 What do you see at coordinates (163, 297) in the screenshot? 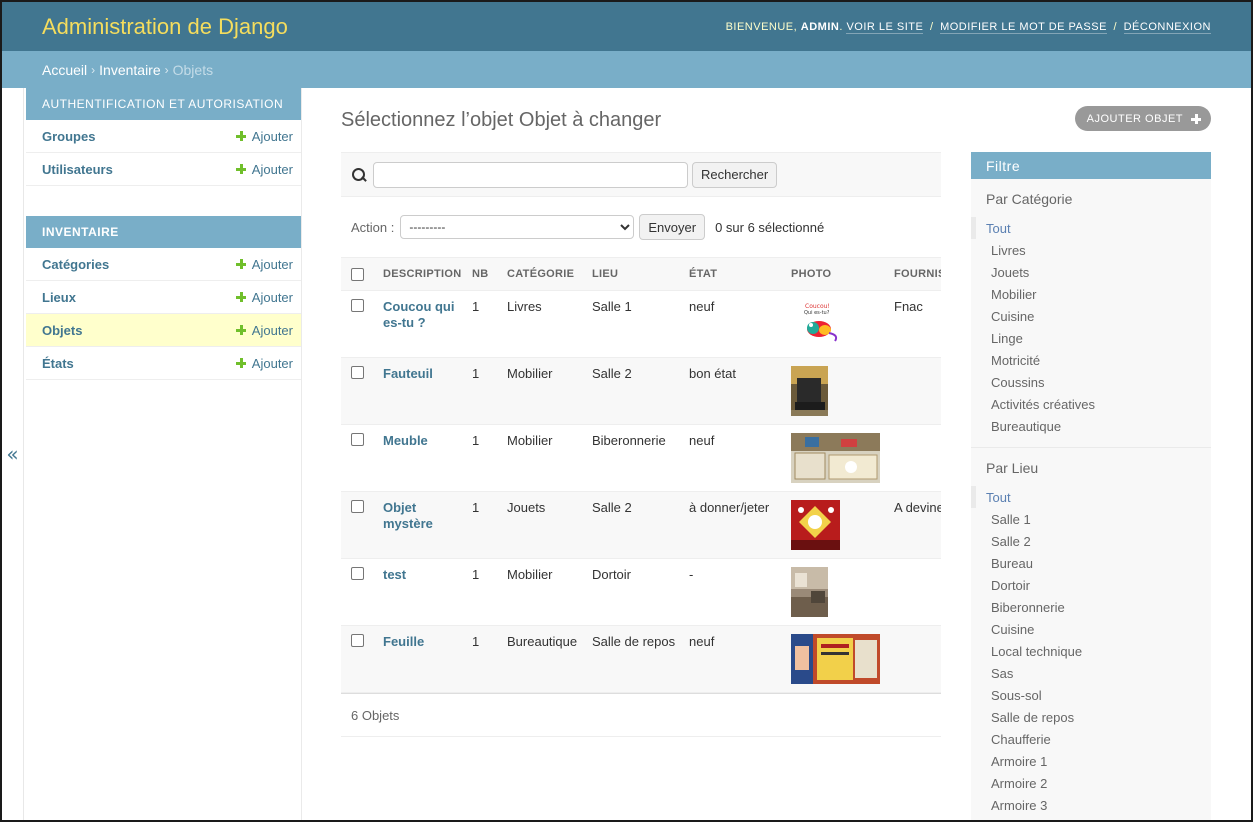
I see `sidebar-item-lieux: Lieux Ajouter` at bounding box center [163, 297].